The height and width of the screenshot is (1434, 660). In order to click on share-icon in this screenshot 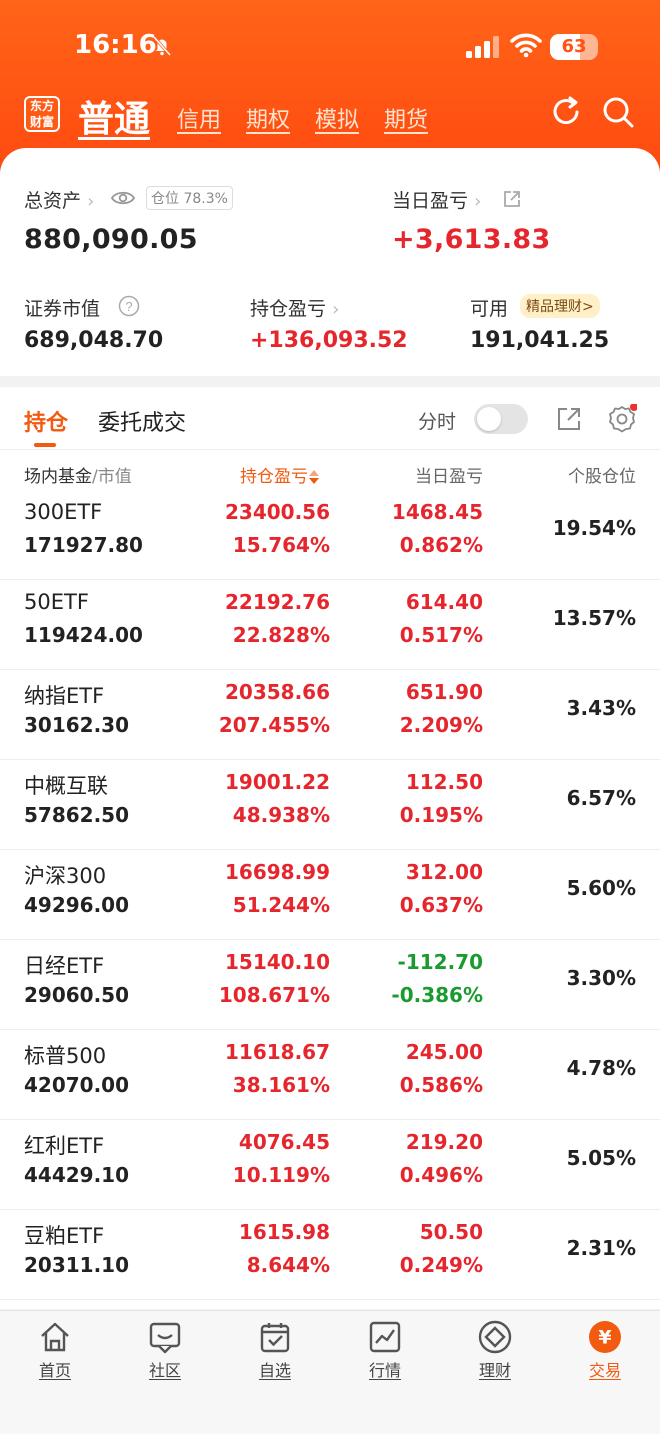, I will do `click(512, 201)`.